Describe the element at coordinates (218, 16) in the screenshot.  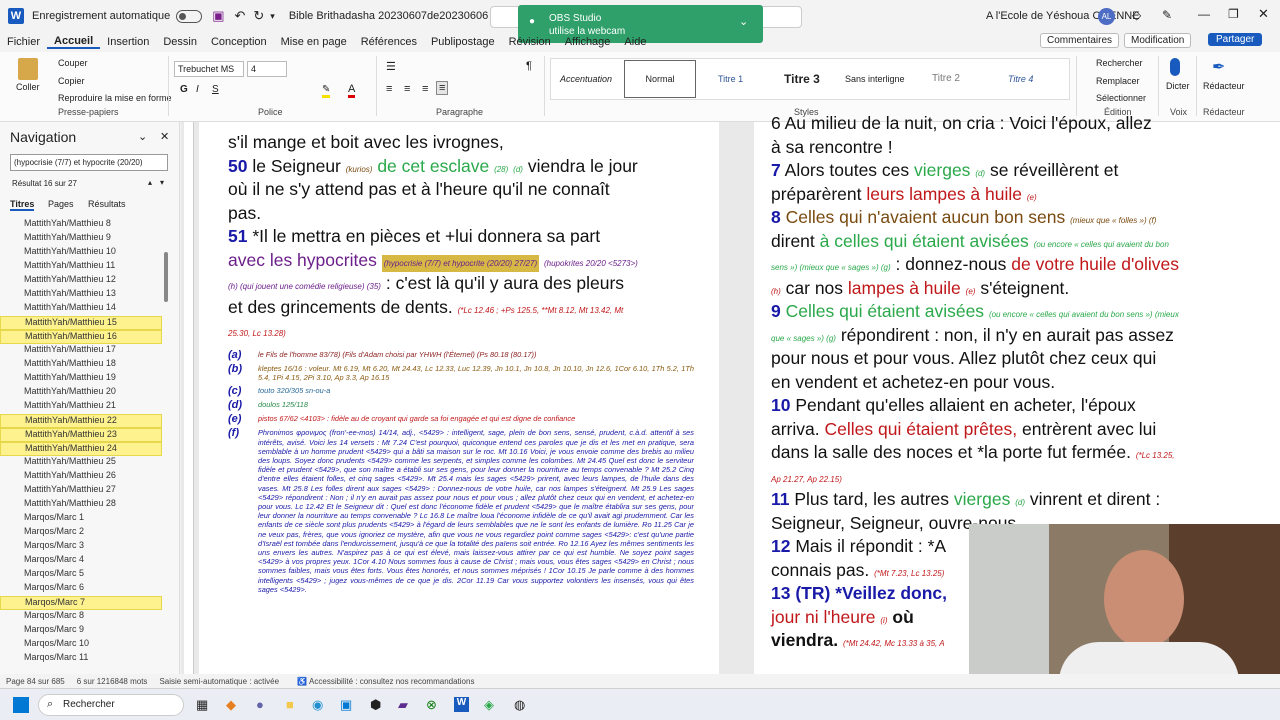
I see `save-icon: ▣` at that location.